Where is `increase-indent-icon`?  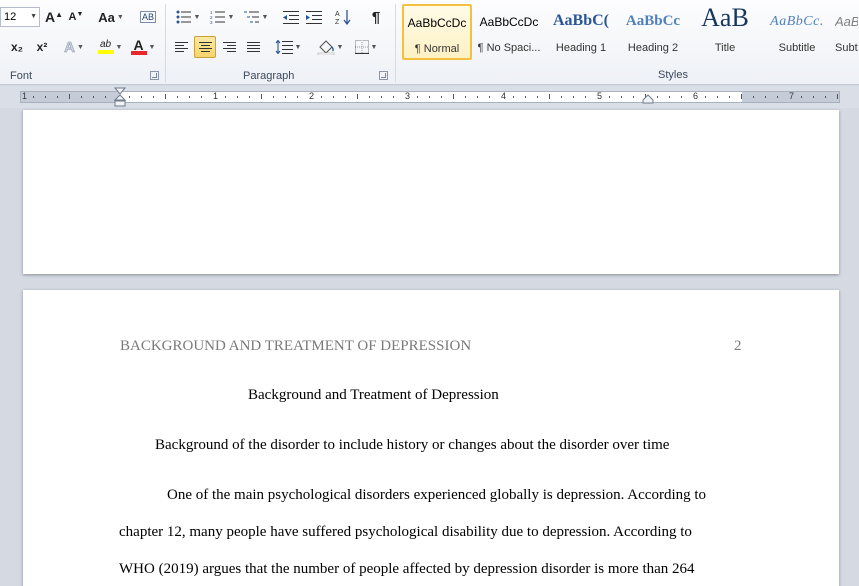 increase-indent-icon is located at coordinates (314, 17).